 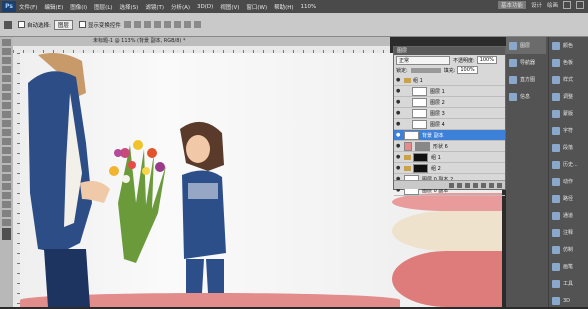 What do you see at coordinates (568, 215) in the screenshot?
I see `dock-channels: 通道` at bounding box center [568, 215].